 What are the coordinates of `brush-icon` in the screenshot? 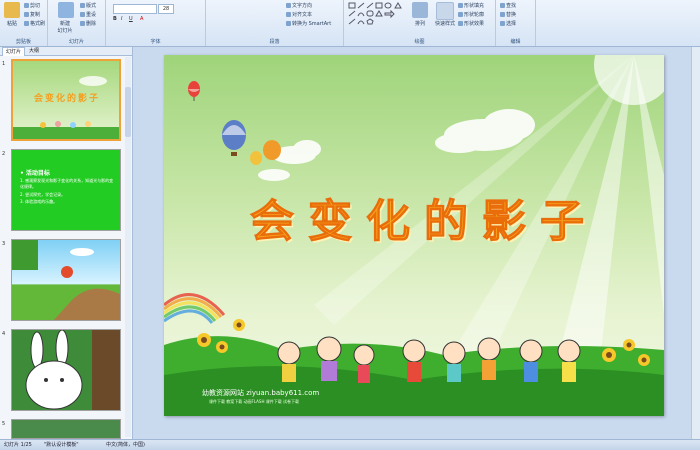 It's located at (26, 23).